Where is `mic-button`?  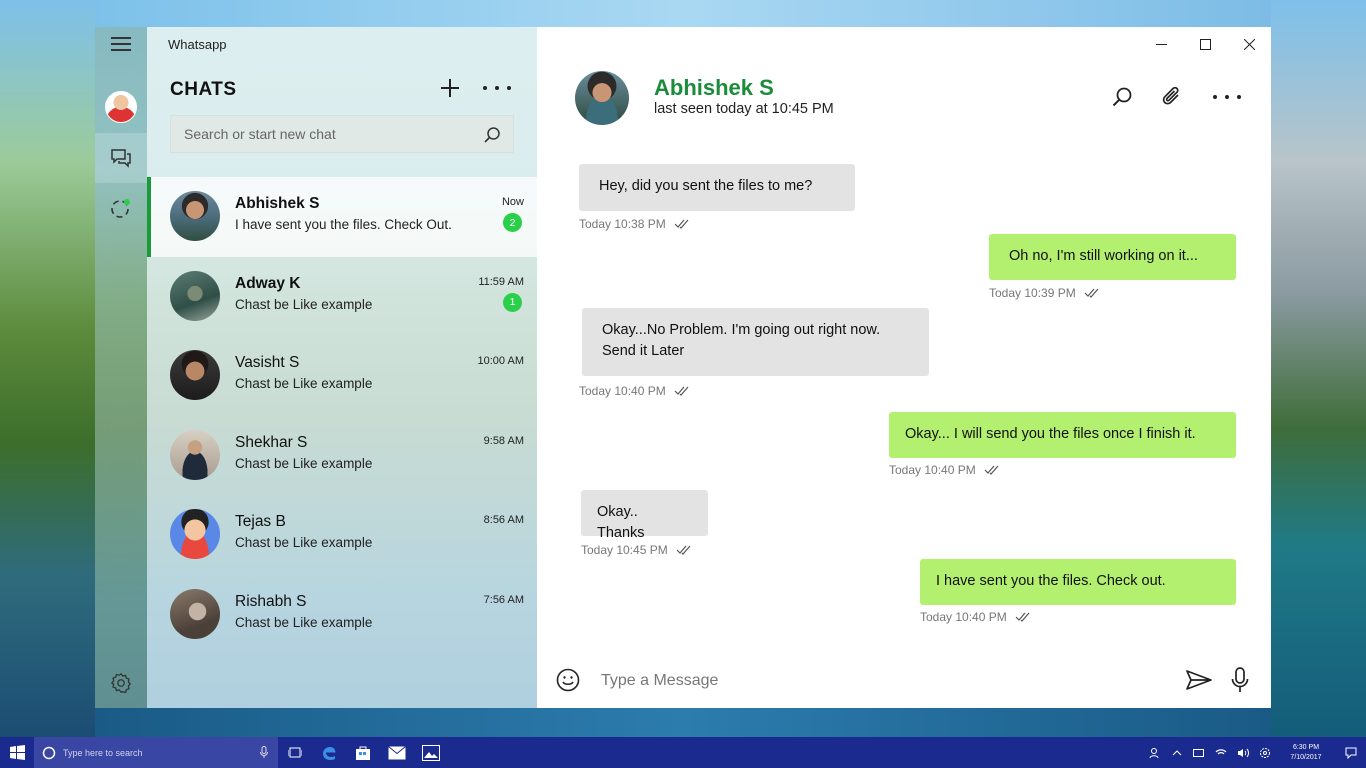 mic-button is located at coordinates (1240, 682).